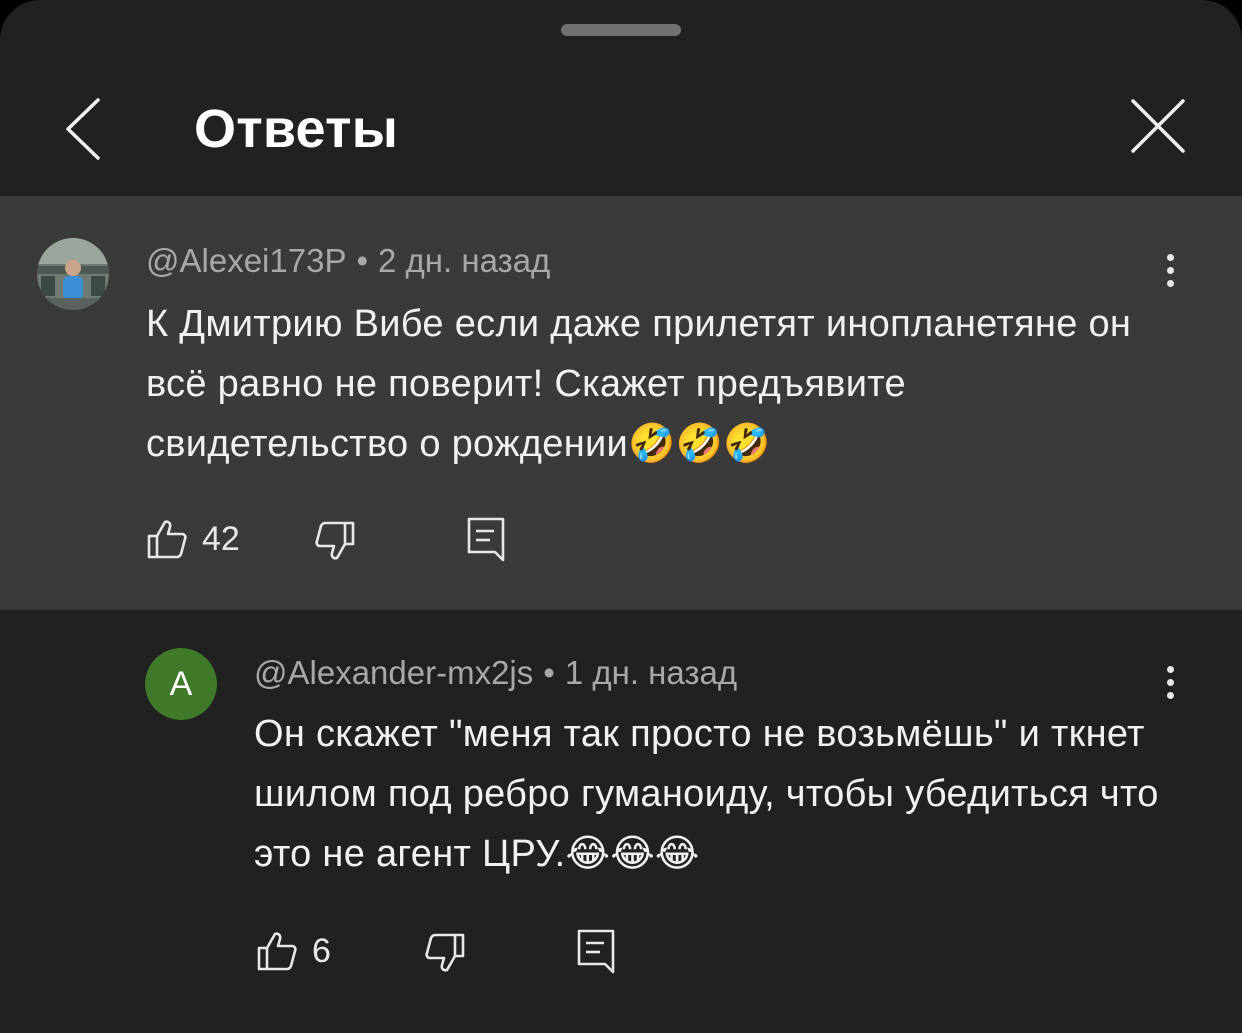 The image size is (1242, 1033). I want to click on comment-time: 1 дн. назад, so click(651, 672).